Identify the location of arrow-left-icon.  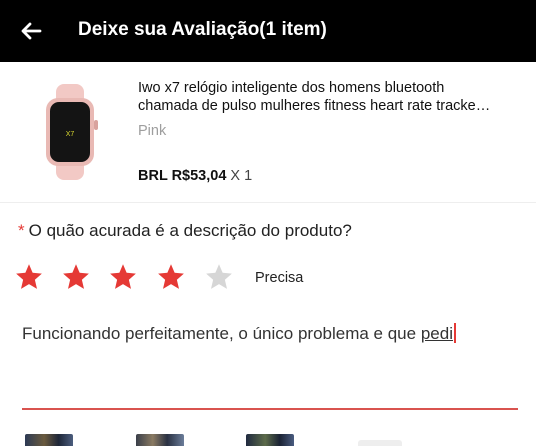
(31, 31).